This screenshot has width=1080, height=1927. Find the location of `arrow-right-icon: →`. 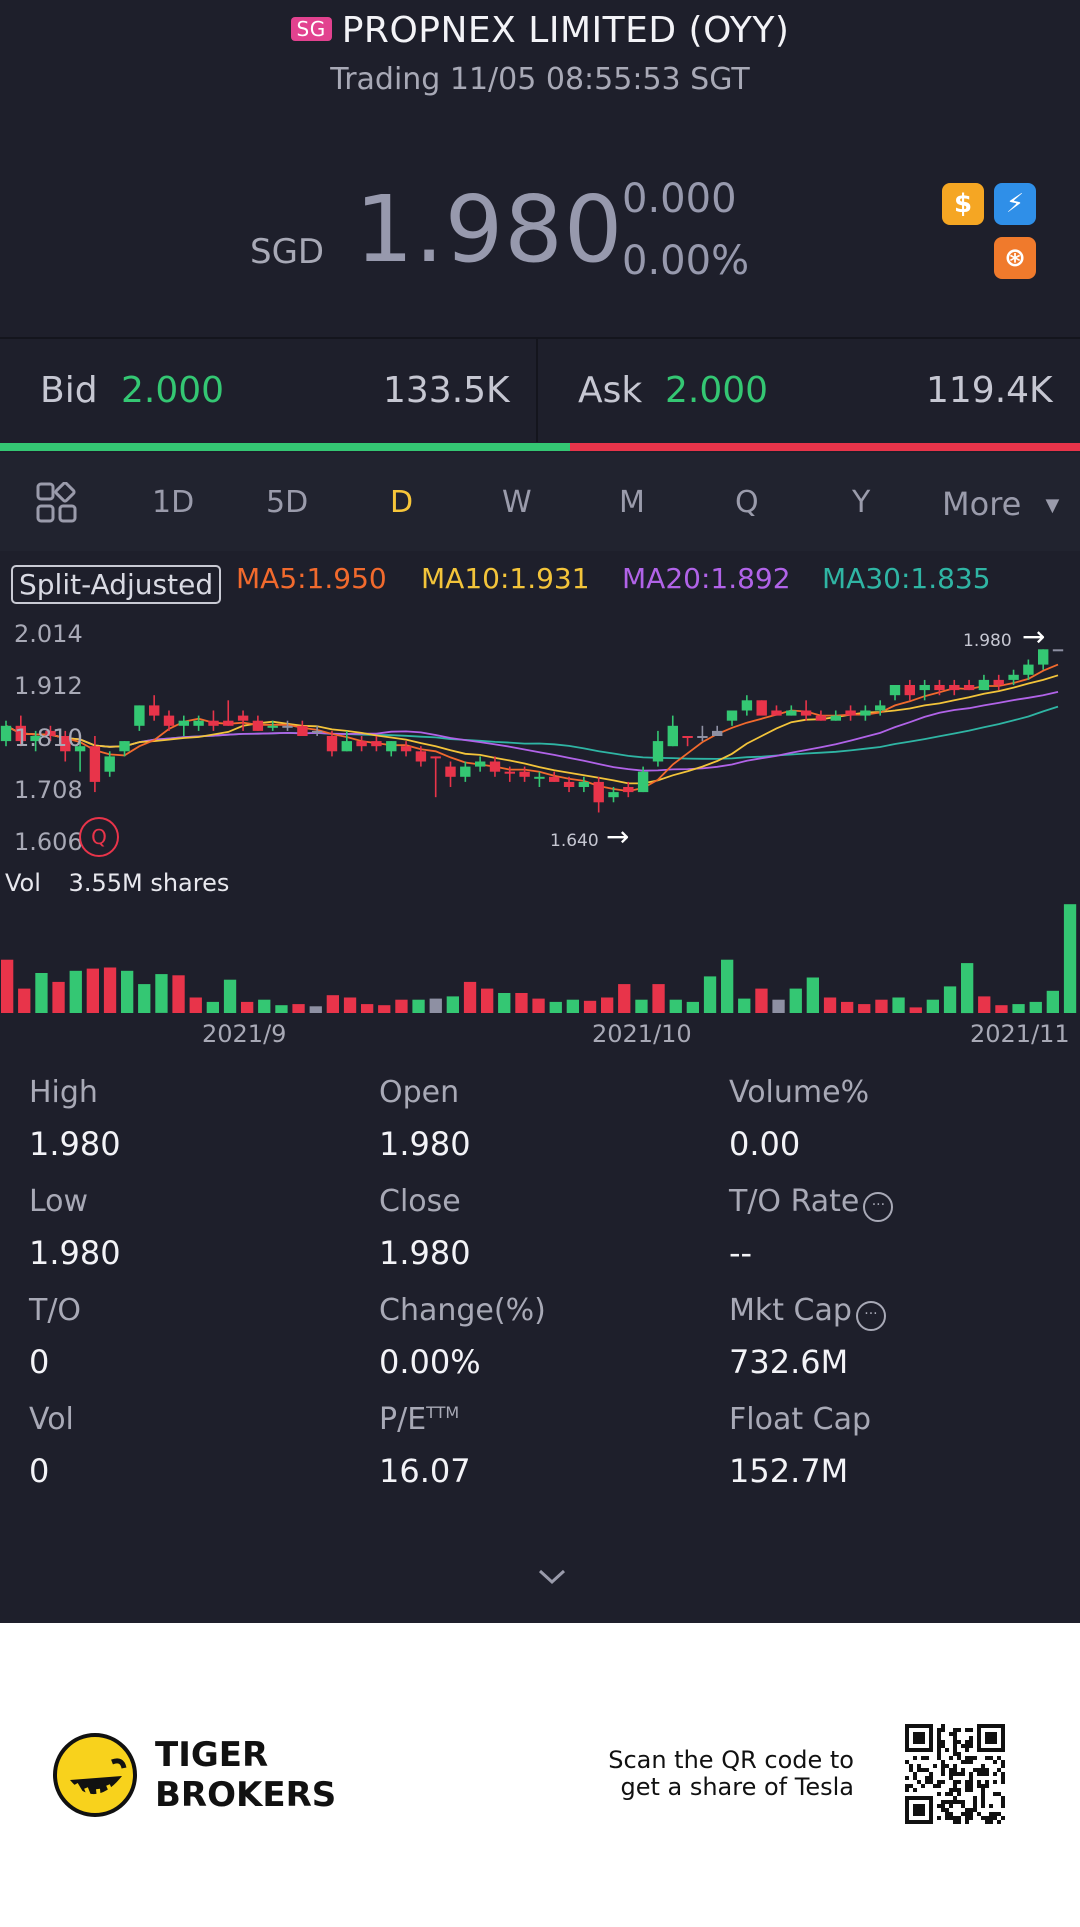

arrow-right-icon: → is located at coordinates (618, 836).